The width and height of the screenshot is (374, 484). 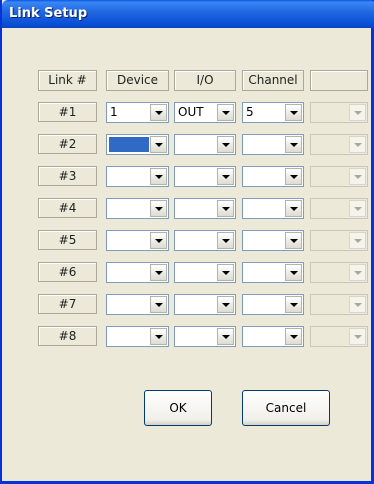 I want to click on ok-button: OK, so click(x=178, y=408).